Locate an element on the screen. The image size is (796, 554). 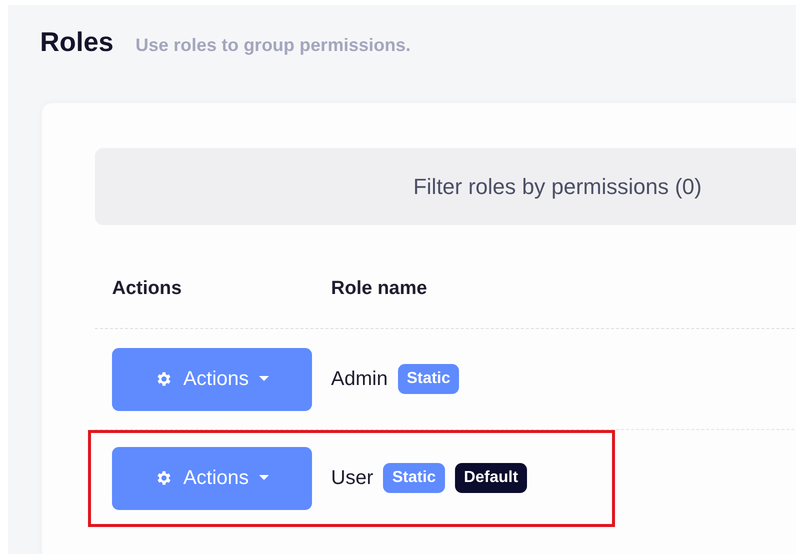
role-name: Admin is located at coordinates (359, 379).